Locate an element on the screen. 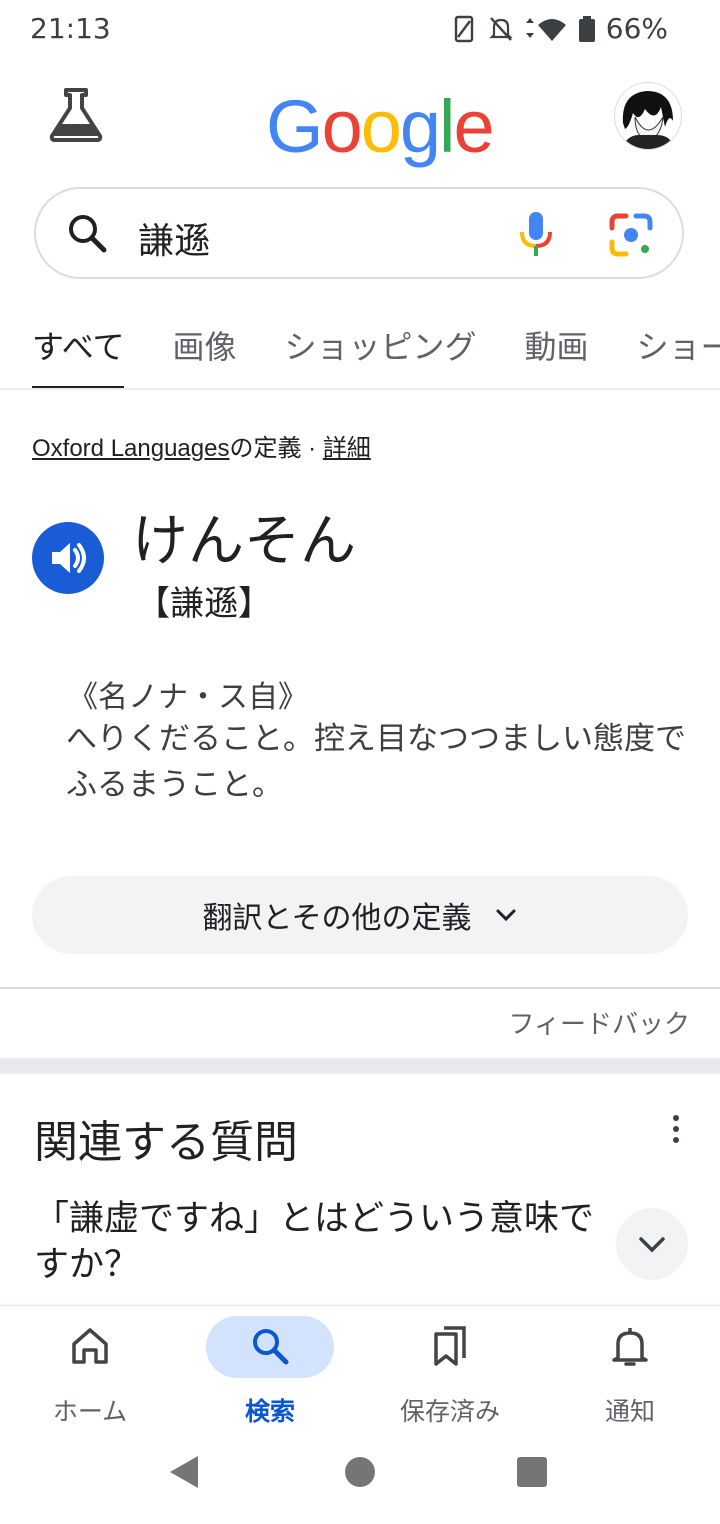 This screenshot has height=1524, width=720. search-tabs: すべて 画像 ショッピング 動画 ショー is located at coordinates (376, 356).